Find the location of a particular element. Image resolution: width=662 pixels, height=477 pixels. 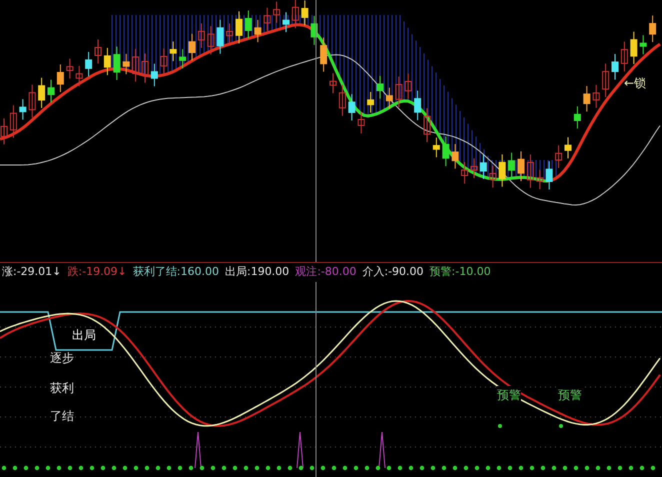

legend-entry: 跌:-19.09↓ is located at coordinates (97, 272).